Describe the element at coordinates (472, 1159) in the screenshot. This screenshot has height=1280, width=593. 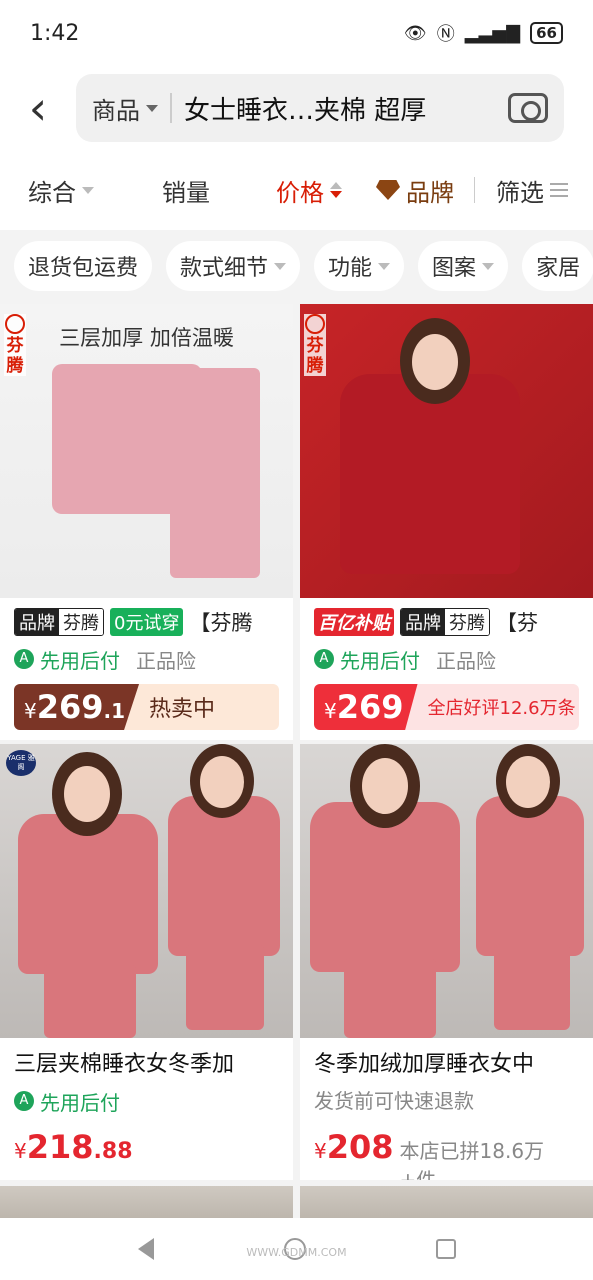
I see `sales-count: 本店已拼18.6万+件` at that location.